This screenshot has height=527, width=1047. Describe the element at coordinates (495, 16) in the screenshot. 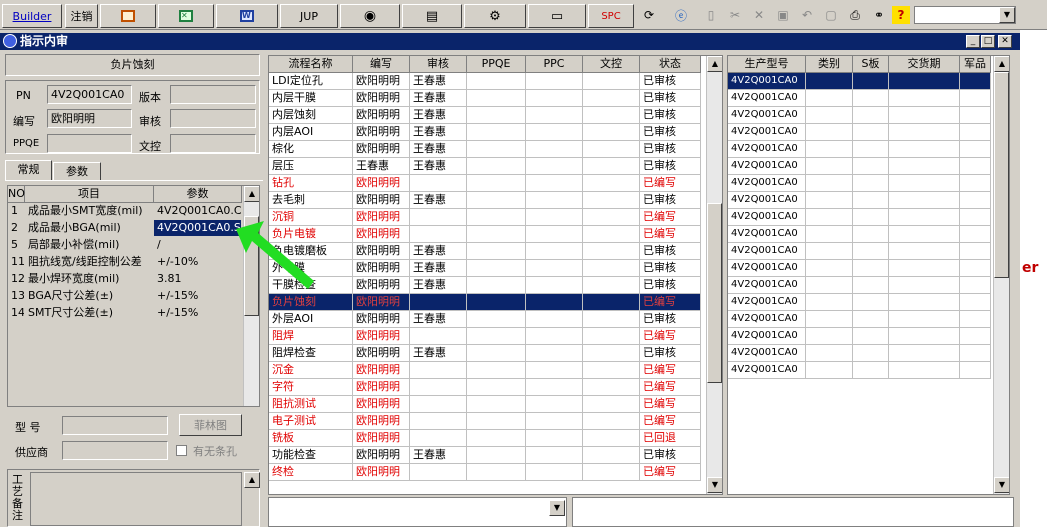

I see `network-button: ⚙` at that location.